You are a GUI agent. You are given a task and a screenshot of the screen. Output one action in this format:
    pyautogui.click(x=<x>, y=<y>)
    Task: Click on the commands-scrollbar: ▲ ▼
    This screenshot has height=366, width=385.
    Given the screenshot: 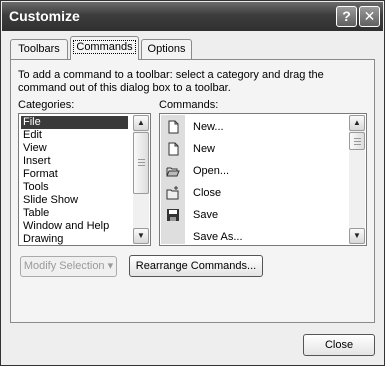 What is the action you would take?
    pyautogui.click(x=357, y=179)
    